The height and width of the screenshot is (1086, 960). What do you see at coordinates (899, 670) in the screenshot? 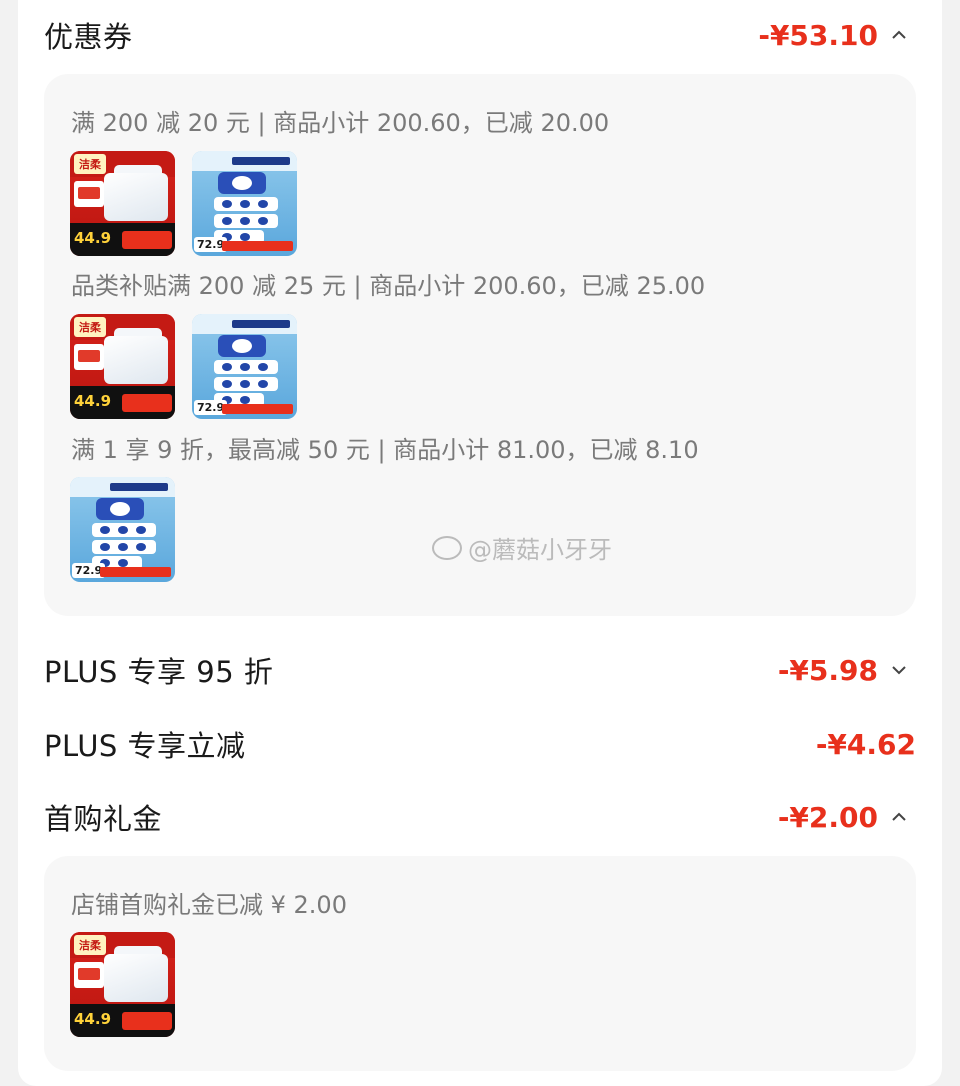
I see `chevron-down-icon` at bounding box center [899, 670].